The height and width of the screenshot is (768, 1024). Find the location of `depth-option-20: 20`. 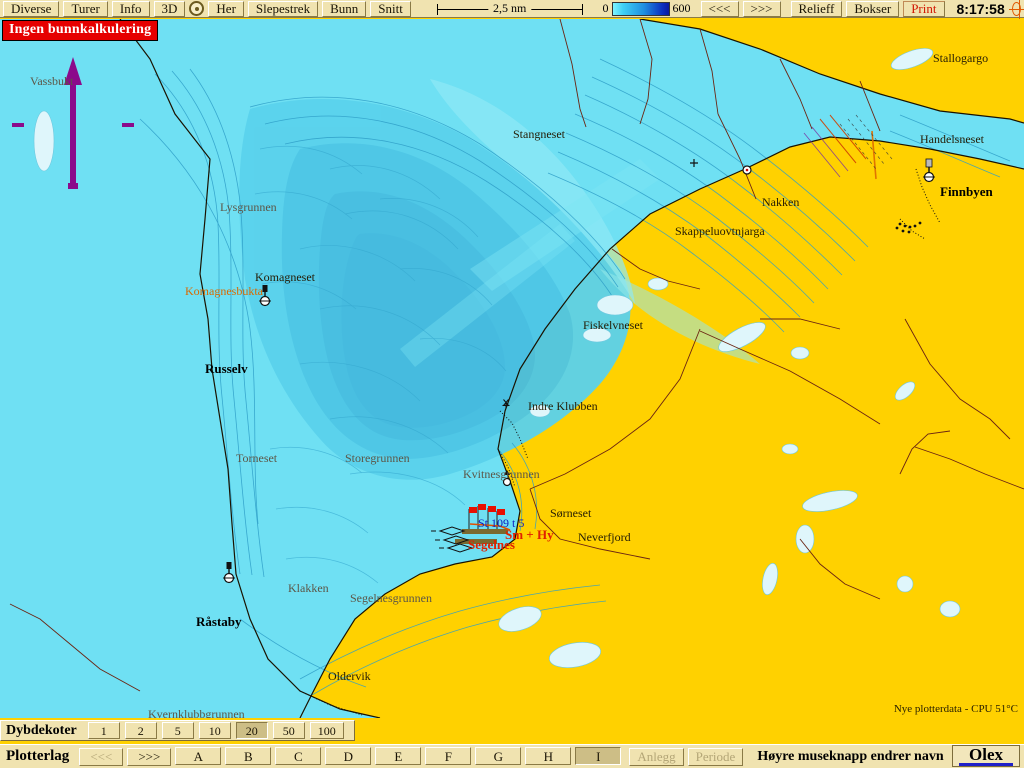

depth-option-20: 20 is located at coordinates (251, 730).